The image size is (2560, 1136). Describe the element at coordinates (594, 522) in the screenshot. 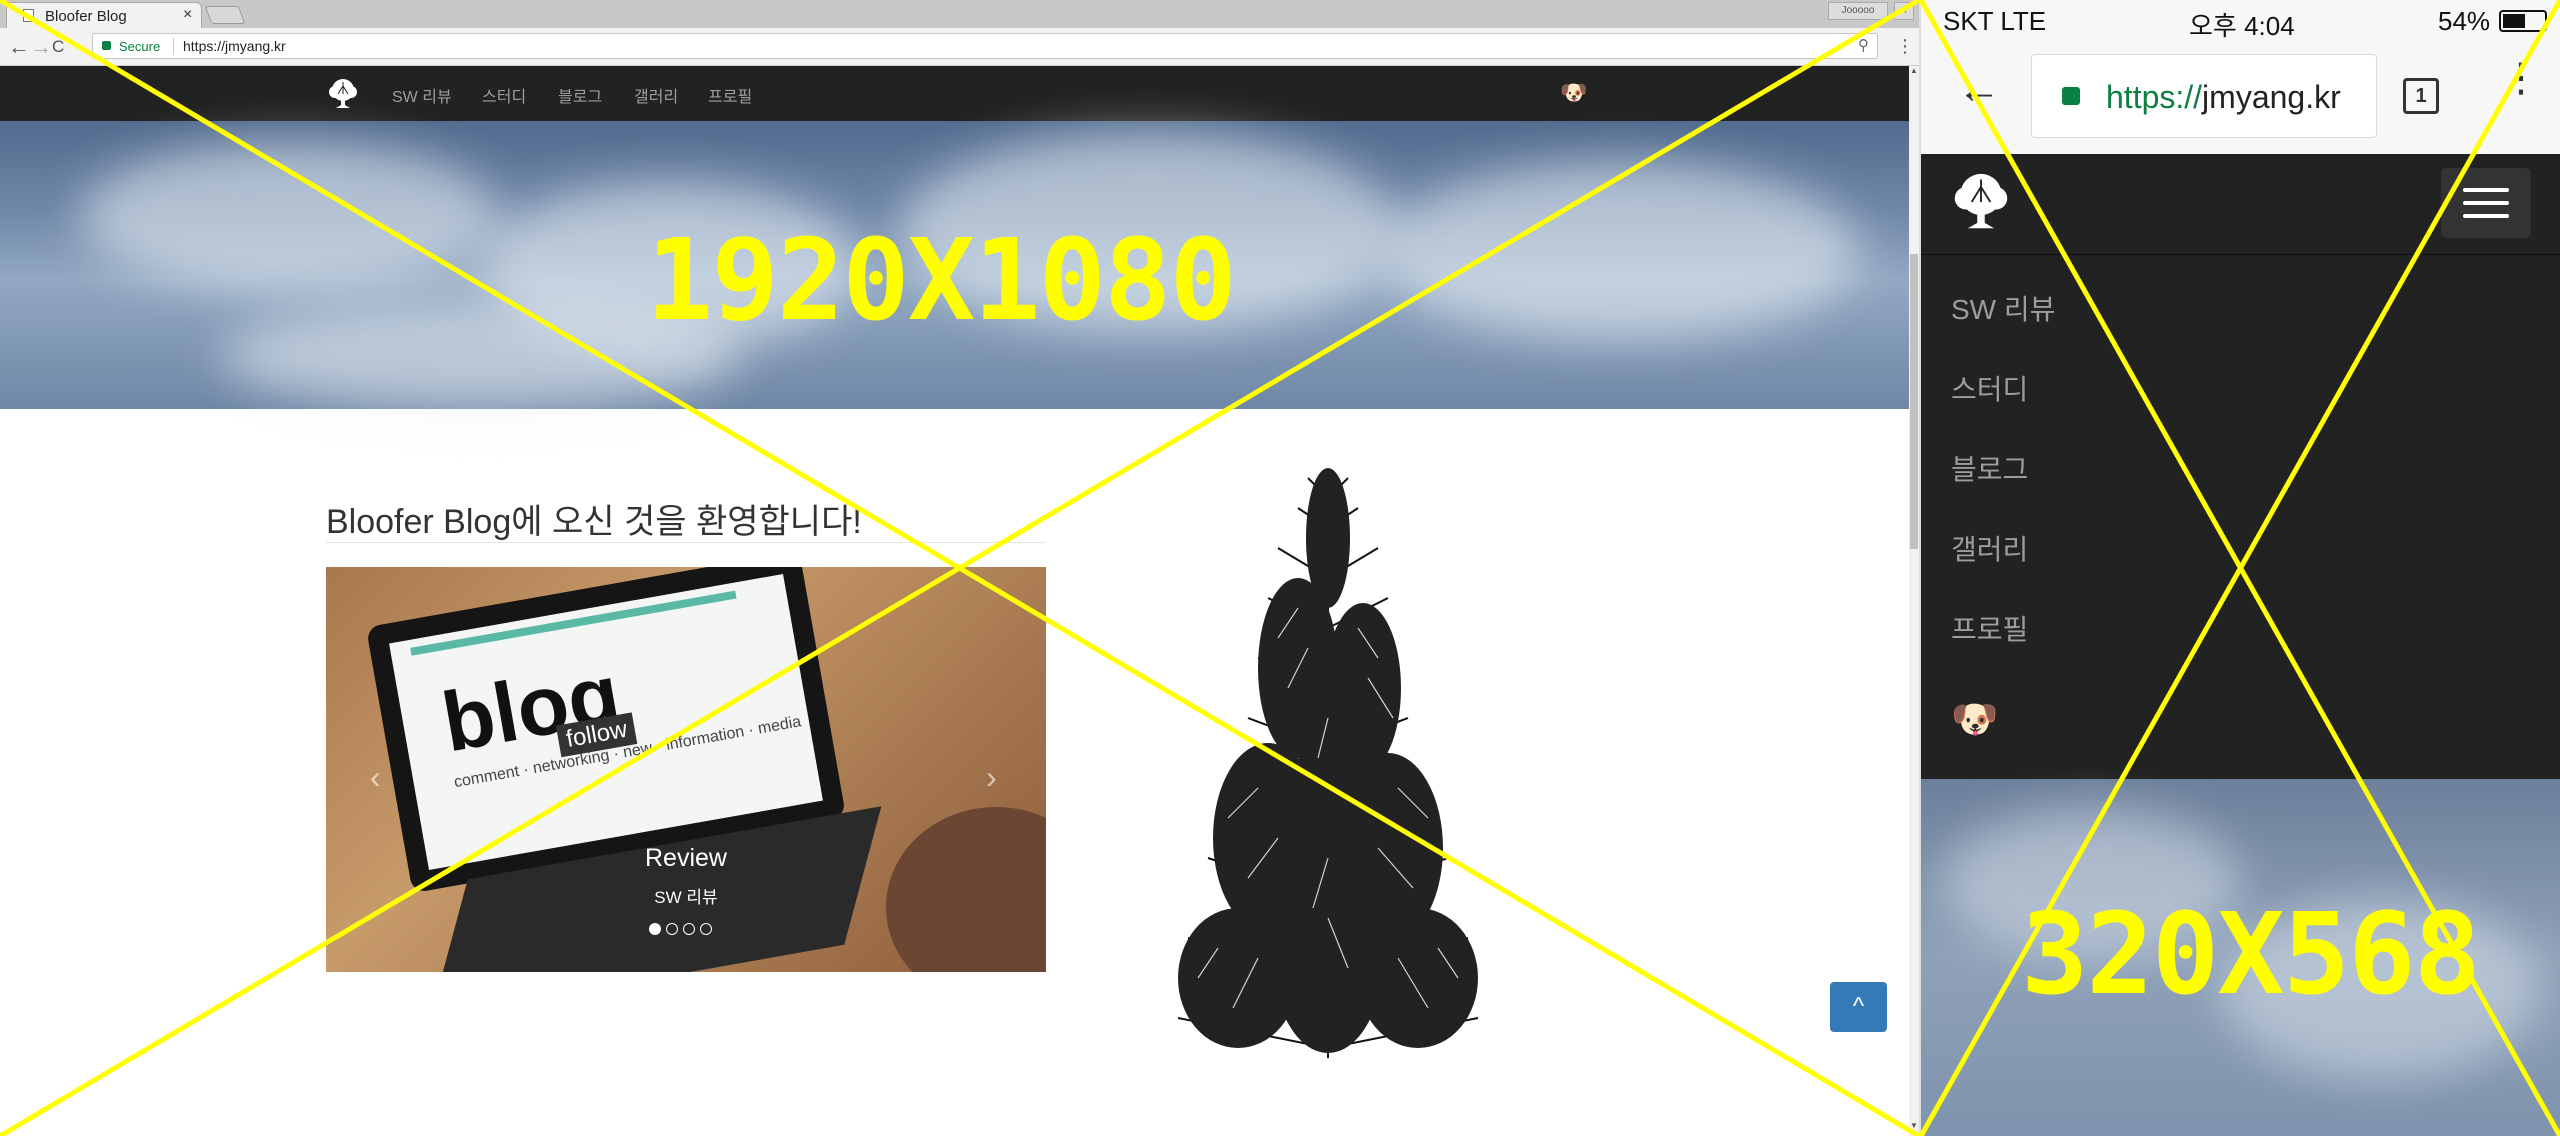

I see `welcome-heading: Bloofer Blog에 오신 것을 환영합니다!` at that location.